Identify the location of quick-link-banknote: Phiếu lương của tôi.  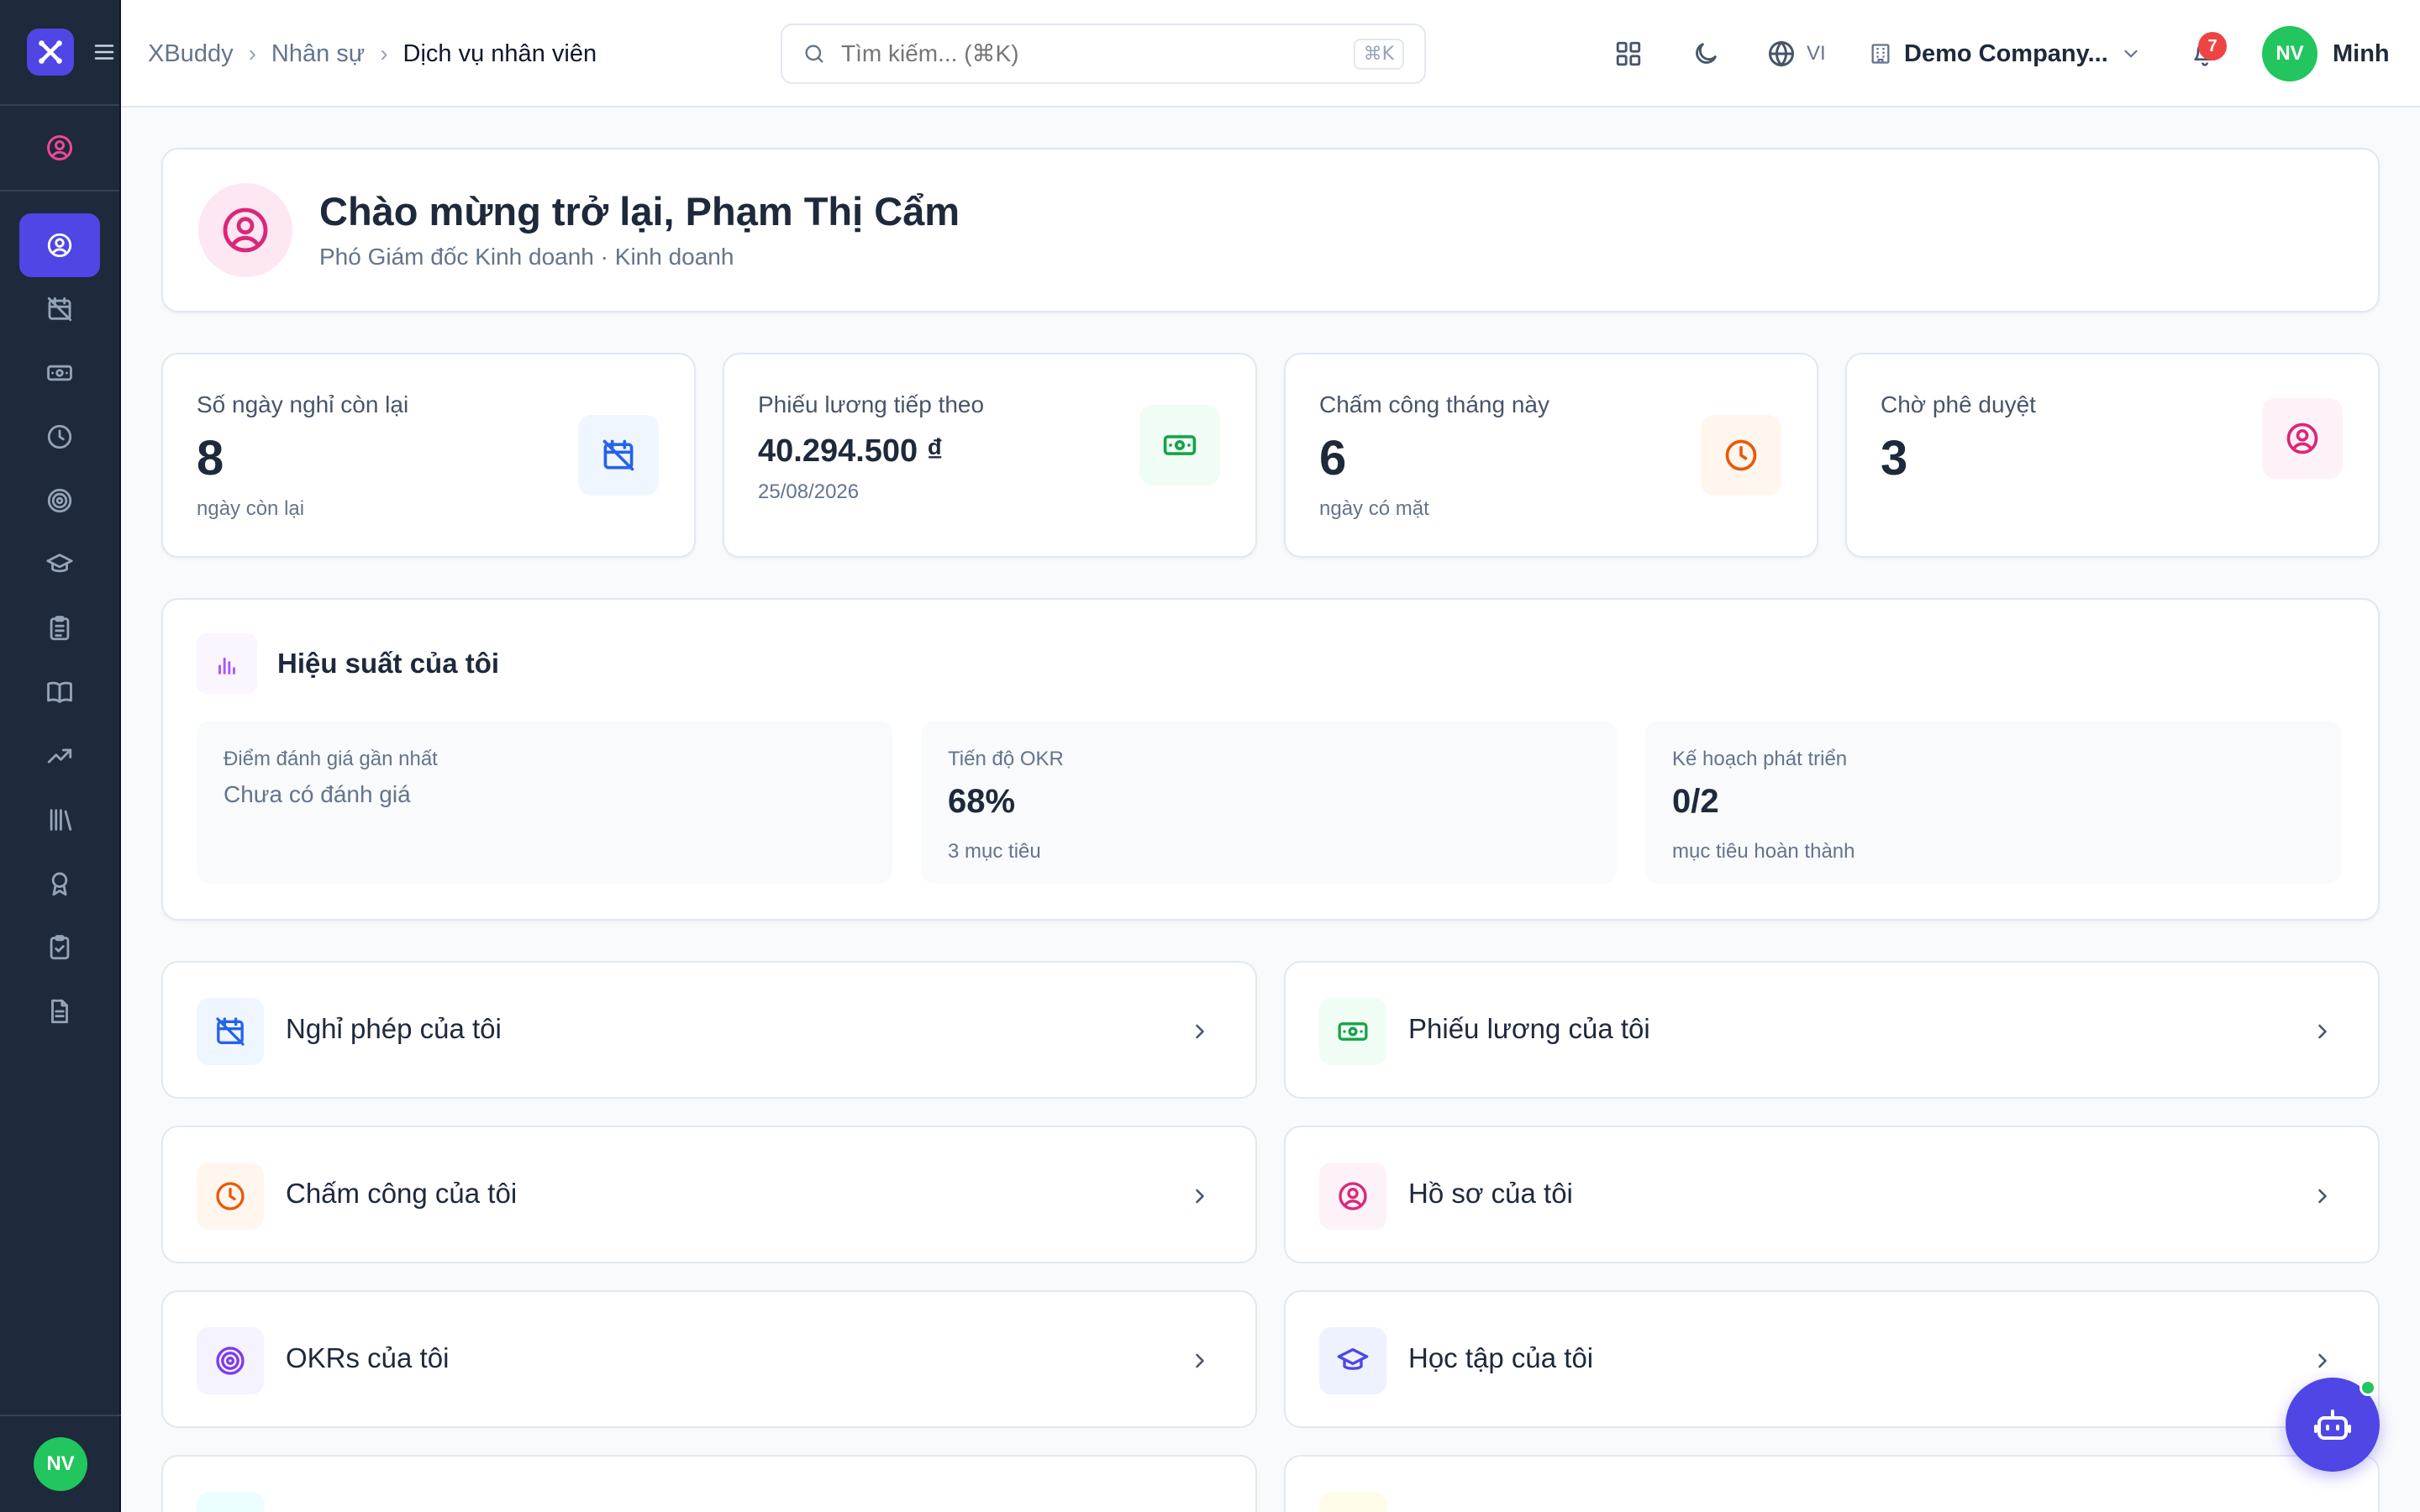
(1832, 1030).